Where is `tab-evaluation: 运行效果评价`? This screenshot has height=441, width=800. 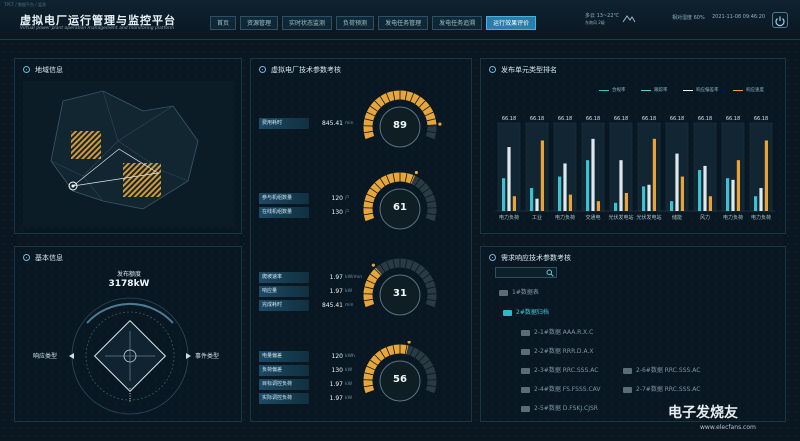 tab-evaluation: 运行效果评价 is located at coordinates (511, 23).